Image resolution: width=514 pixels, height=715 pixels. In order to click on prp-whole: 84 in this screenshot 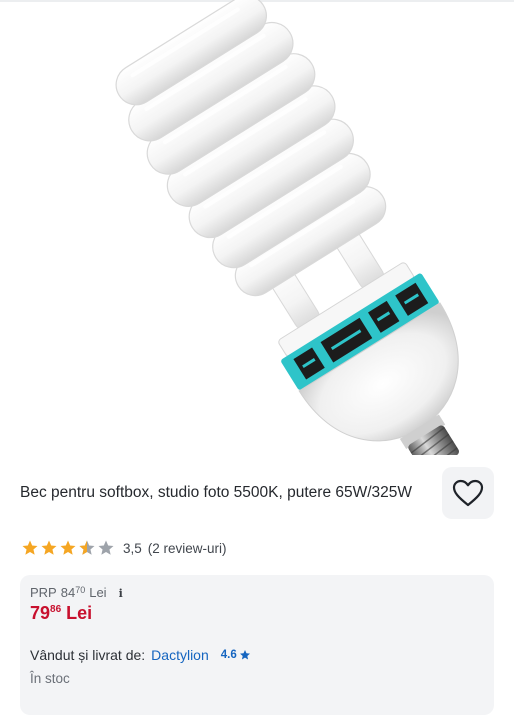, I will do `click(68, 592)`.